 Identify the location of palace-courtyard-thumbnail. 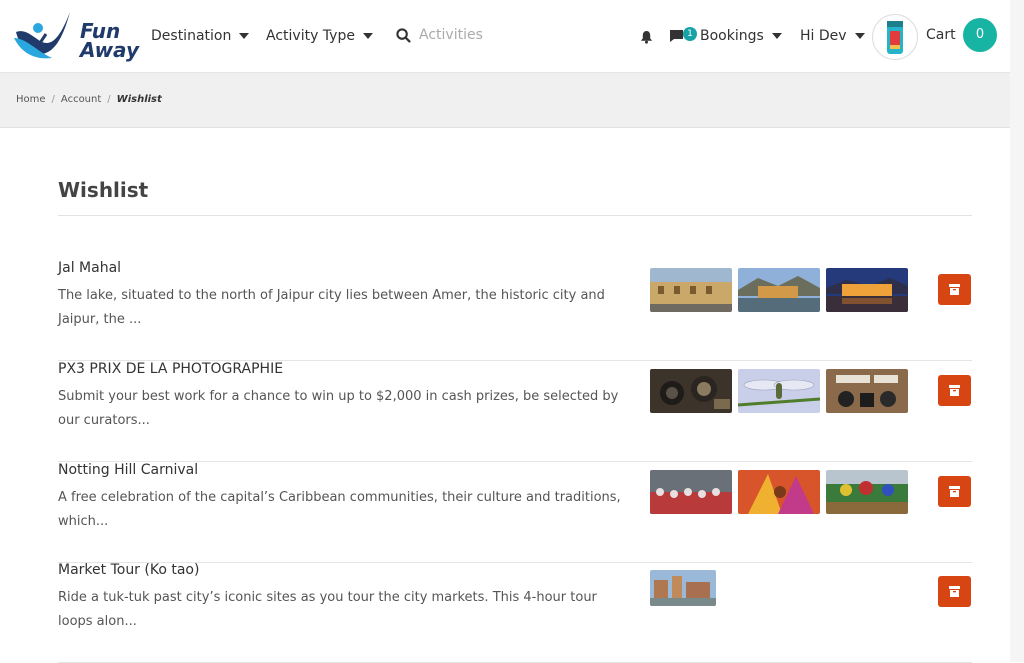
(691, 290).